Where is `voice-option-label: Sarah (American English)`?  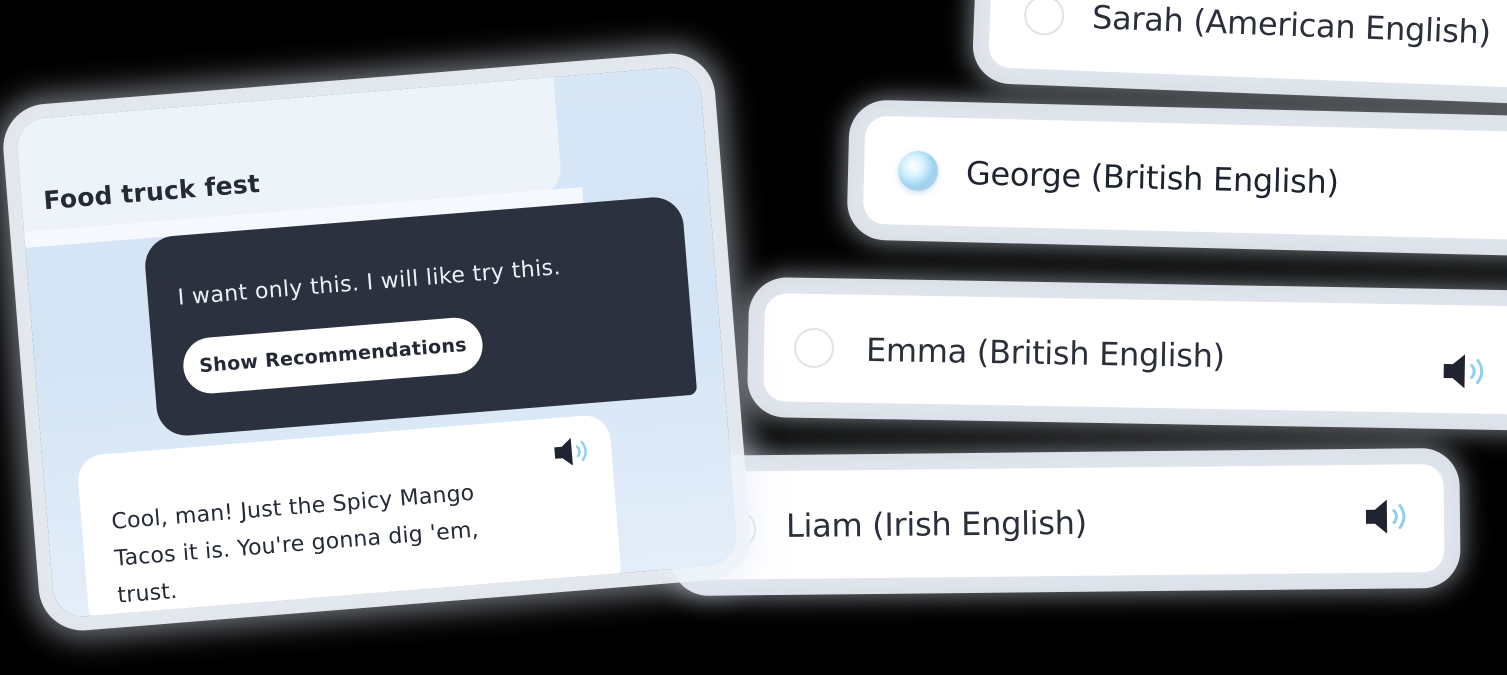
voice-option-label: Sarah (American English) is located at coordinates (1291, 26).